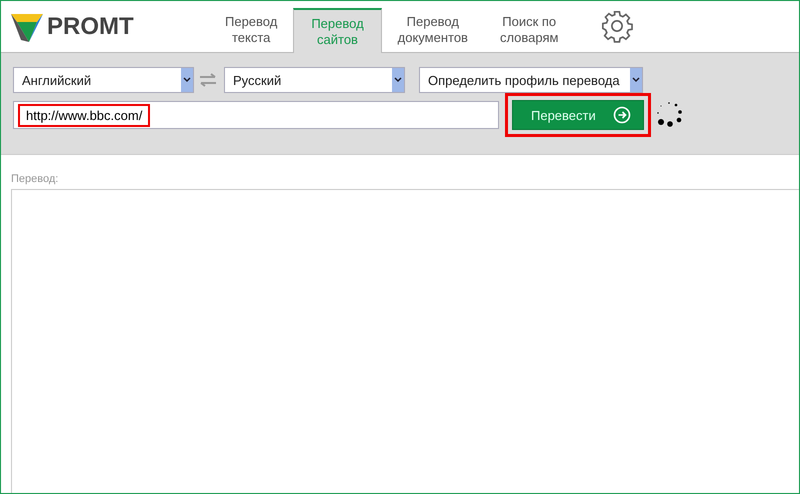 This screenshot has width=800, height=494. I want to click on tab: Перевод документов, so click(433, 29).